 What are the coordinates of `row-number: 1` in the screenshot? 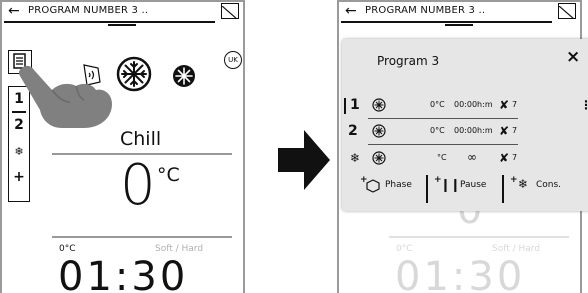 It's located at (355, 105).